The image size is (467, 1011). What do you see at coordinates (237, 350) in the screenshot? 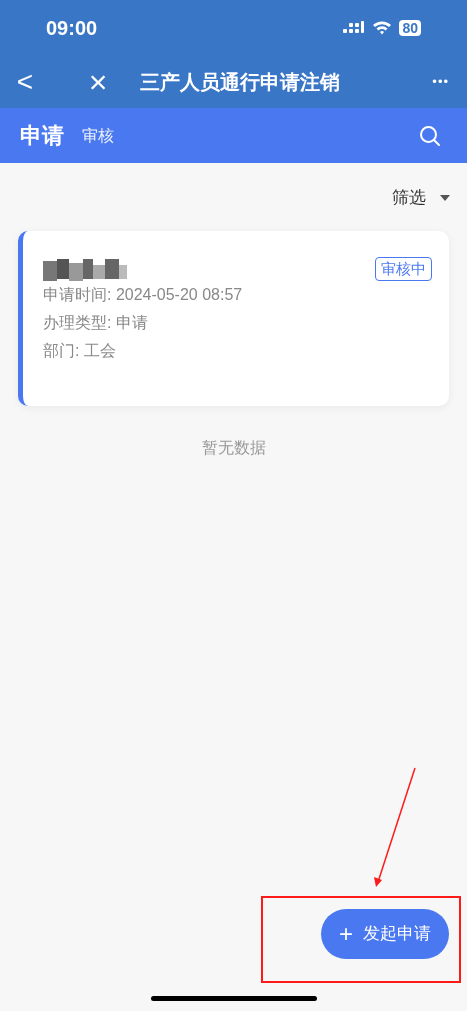
I see `record-field: 部门: 工会` at bounding box center [237, 350].